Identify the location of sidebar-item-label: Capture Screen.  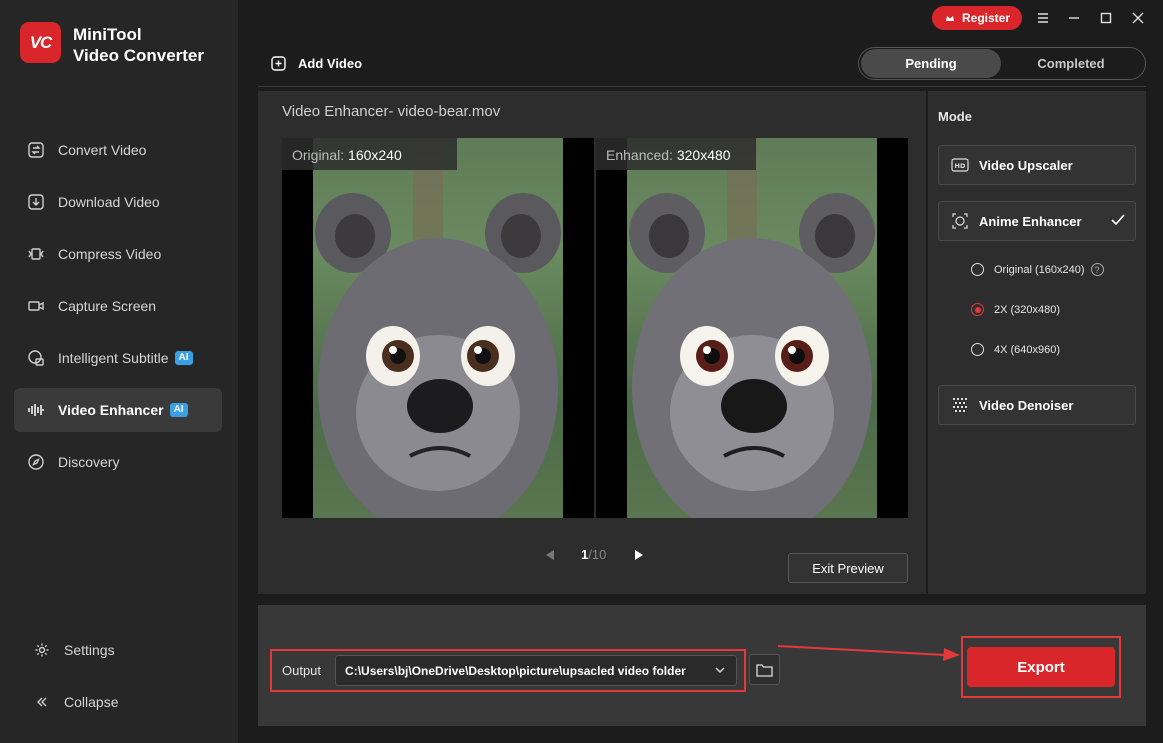
(107, 306).